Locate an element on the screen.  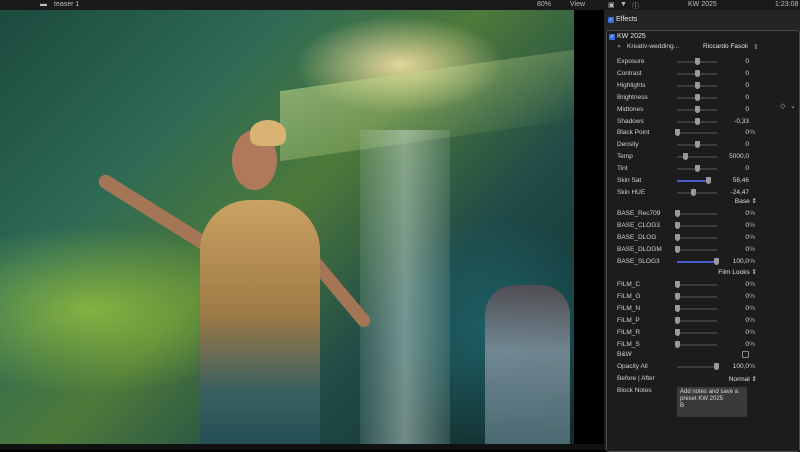
stage-curtain is located at coordinates (405, 287).